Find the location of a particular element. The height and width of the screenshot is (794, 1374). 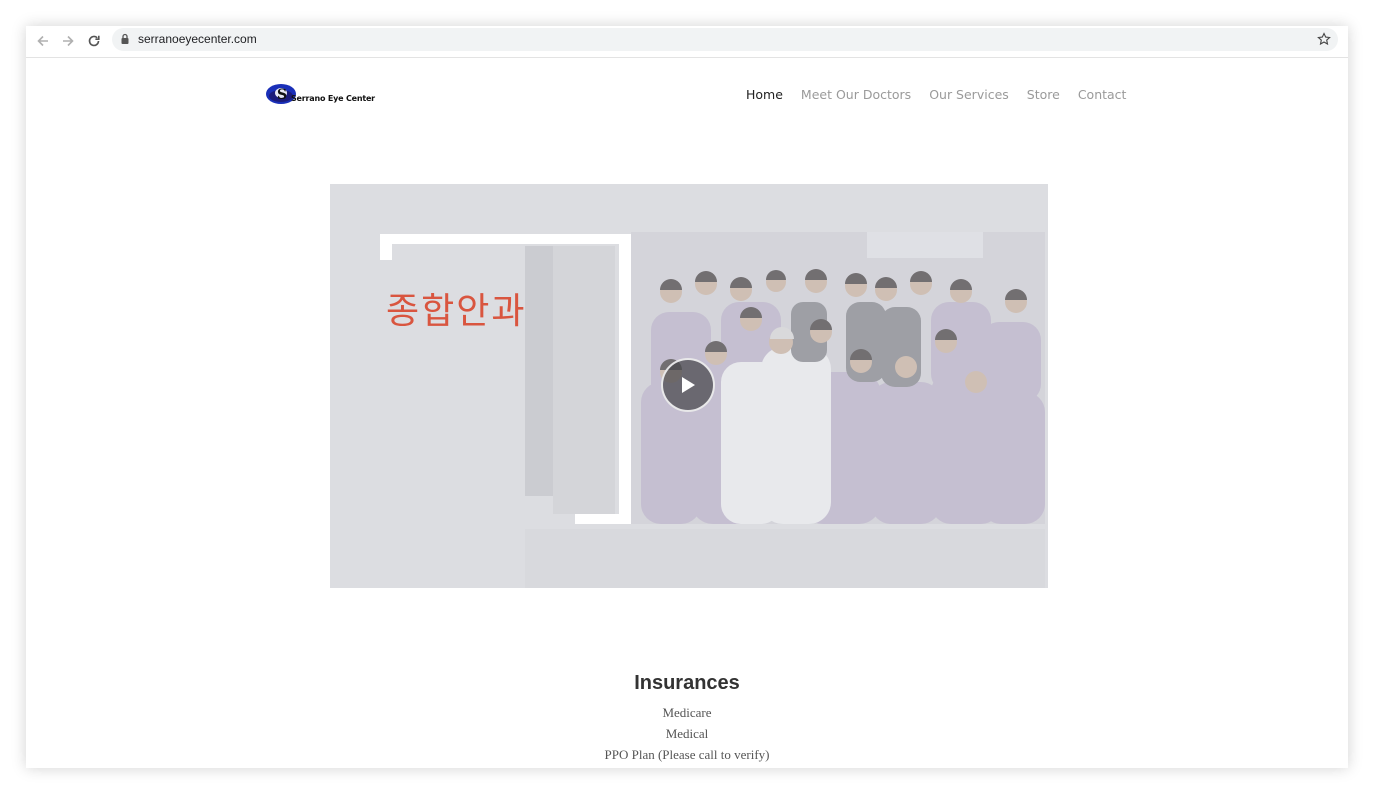

nav-our-services: Our Services is located at coordinates (969, 94).